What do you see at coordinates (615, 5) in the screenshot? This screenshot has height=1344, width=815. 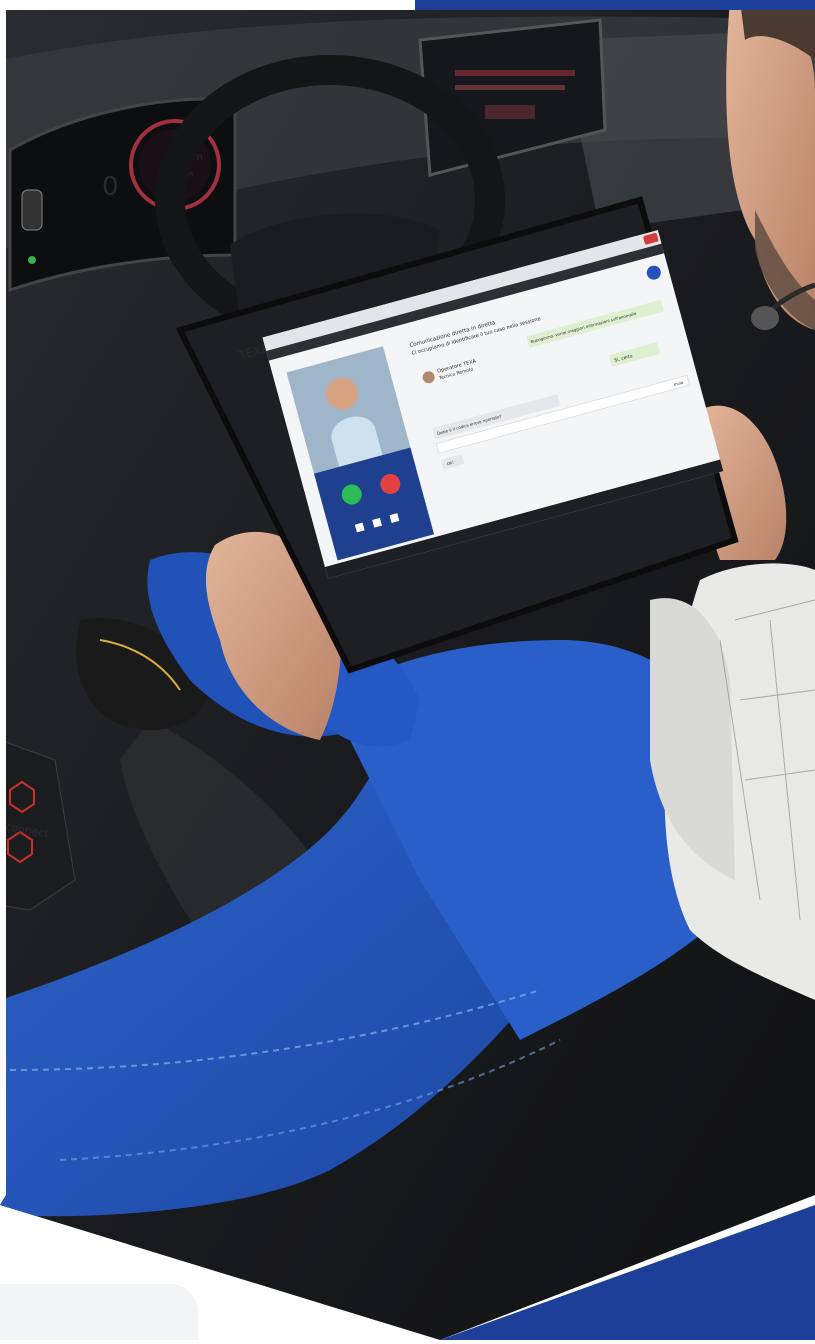 I see `top-accent-bar` at bounding box center [615, 5].